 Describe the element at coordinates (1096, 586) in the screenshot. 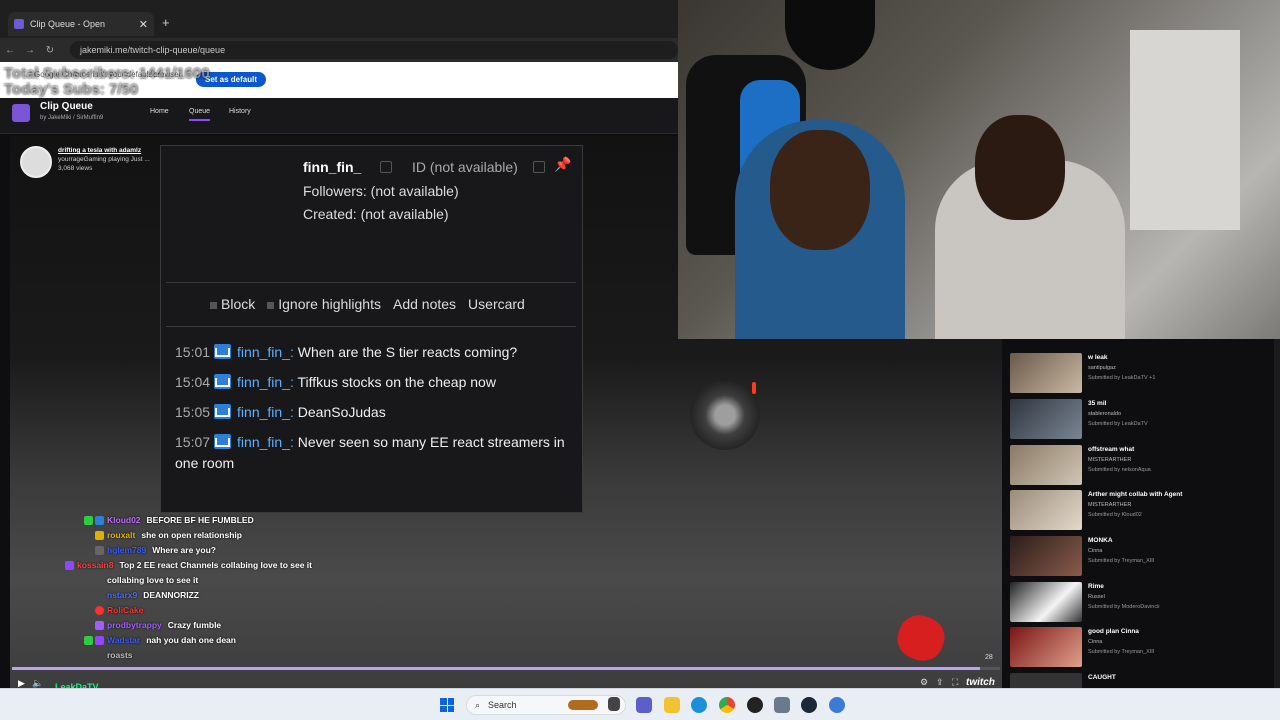

I see `queue-title: Rime` at that location.